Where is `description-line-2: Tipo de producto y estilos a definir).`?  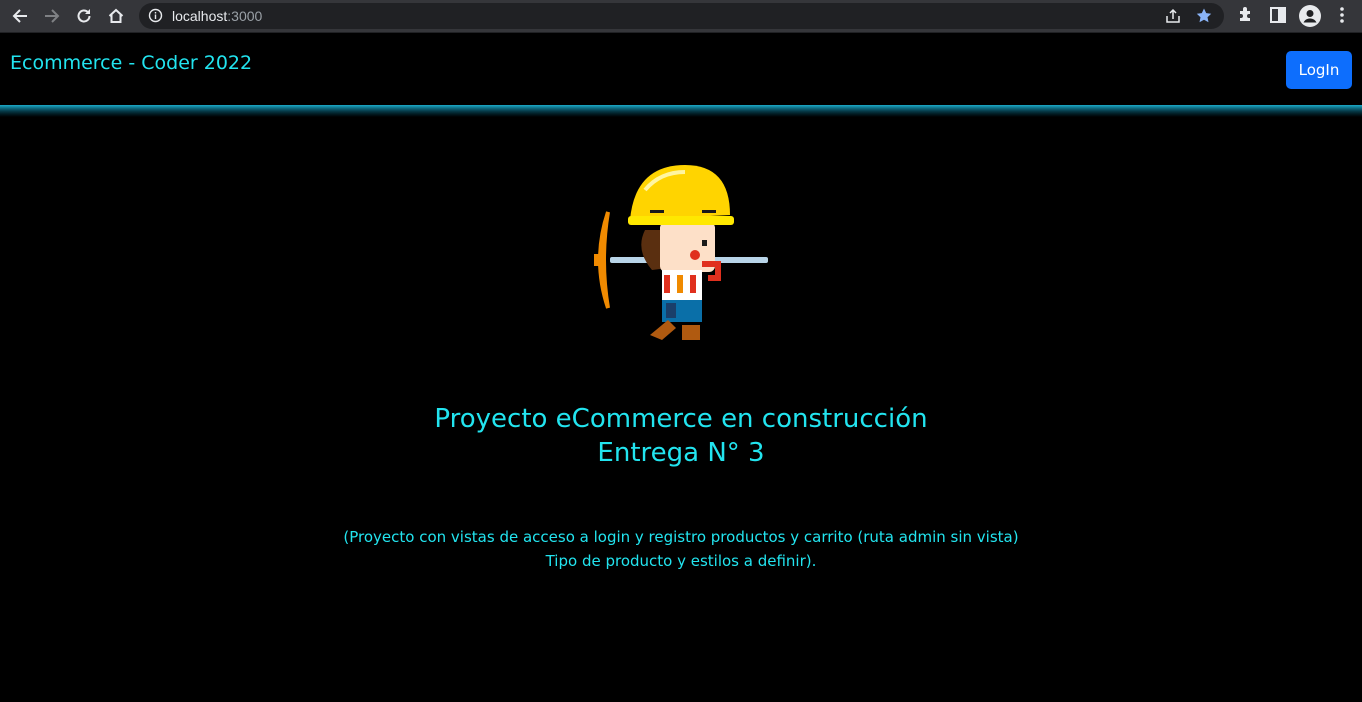 description-line-2: Tipo de producto y estilos a definir). is located at coordinates (681, 561).